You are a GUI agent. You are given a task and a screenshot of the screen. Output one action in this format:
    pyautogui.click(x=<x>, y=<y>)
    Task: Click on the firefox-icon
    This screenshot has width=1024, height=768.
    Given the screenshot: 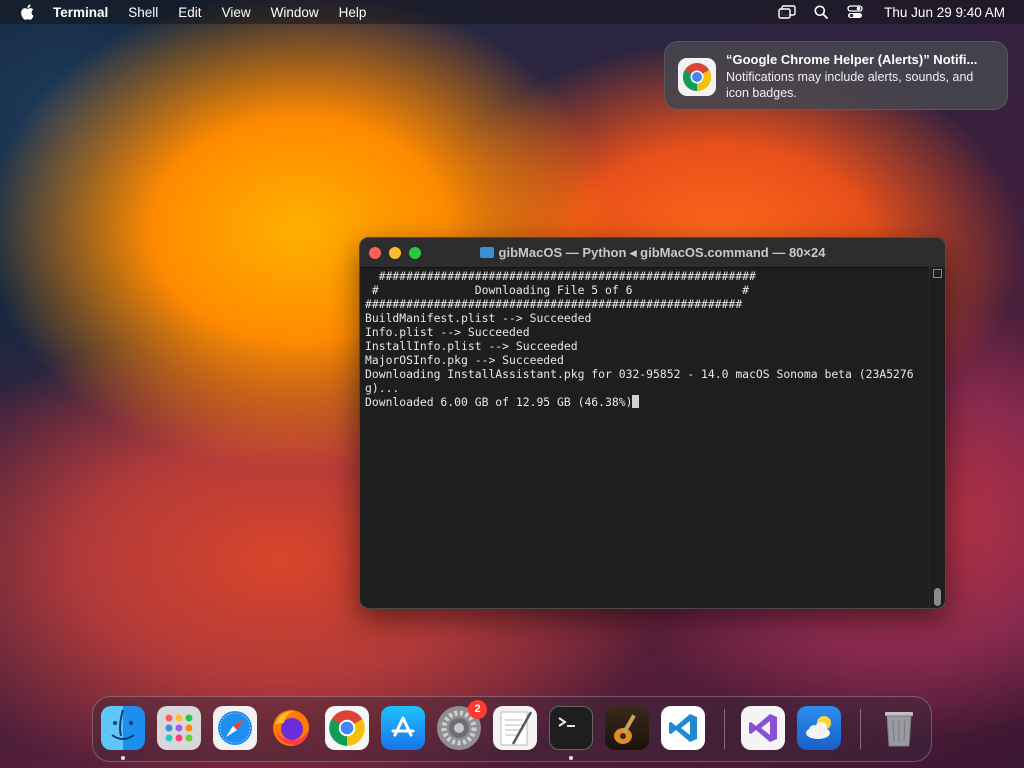 What is the action you would take?
    pyautogui.click(x=291, y=728)
    